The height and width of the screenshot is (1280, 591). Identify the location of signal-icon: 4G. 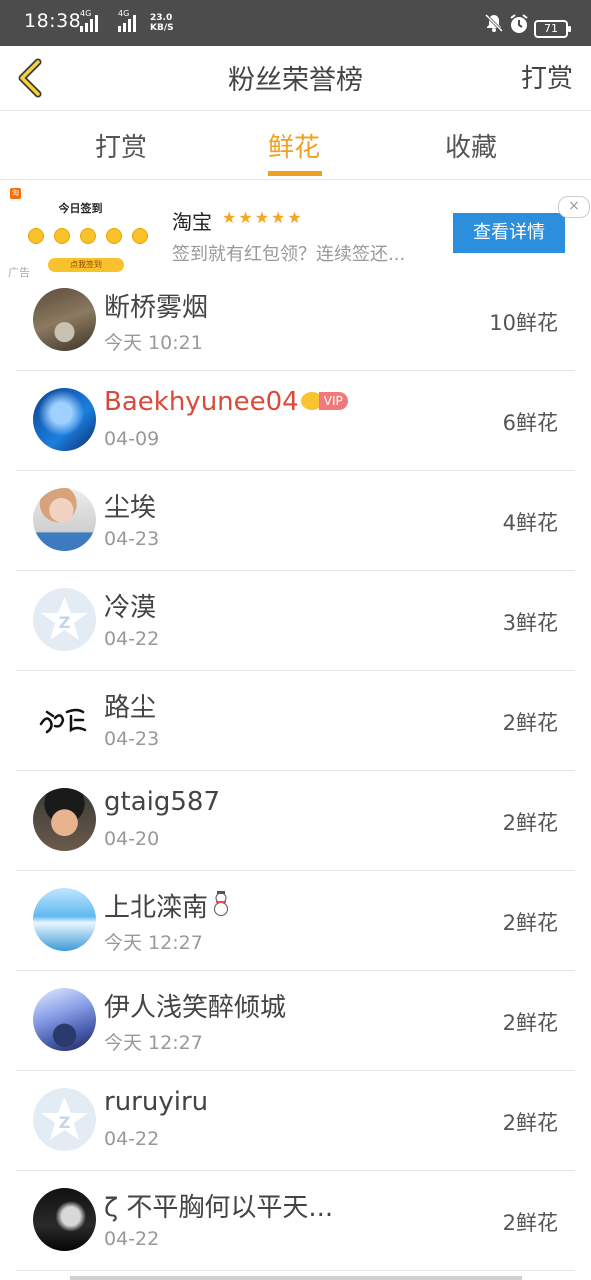
(89, 20).